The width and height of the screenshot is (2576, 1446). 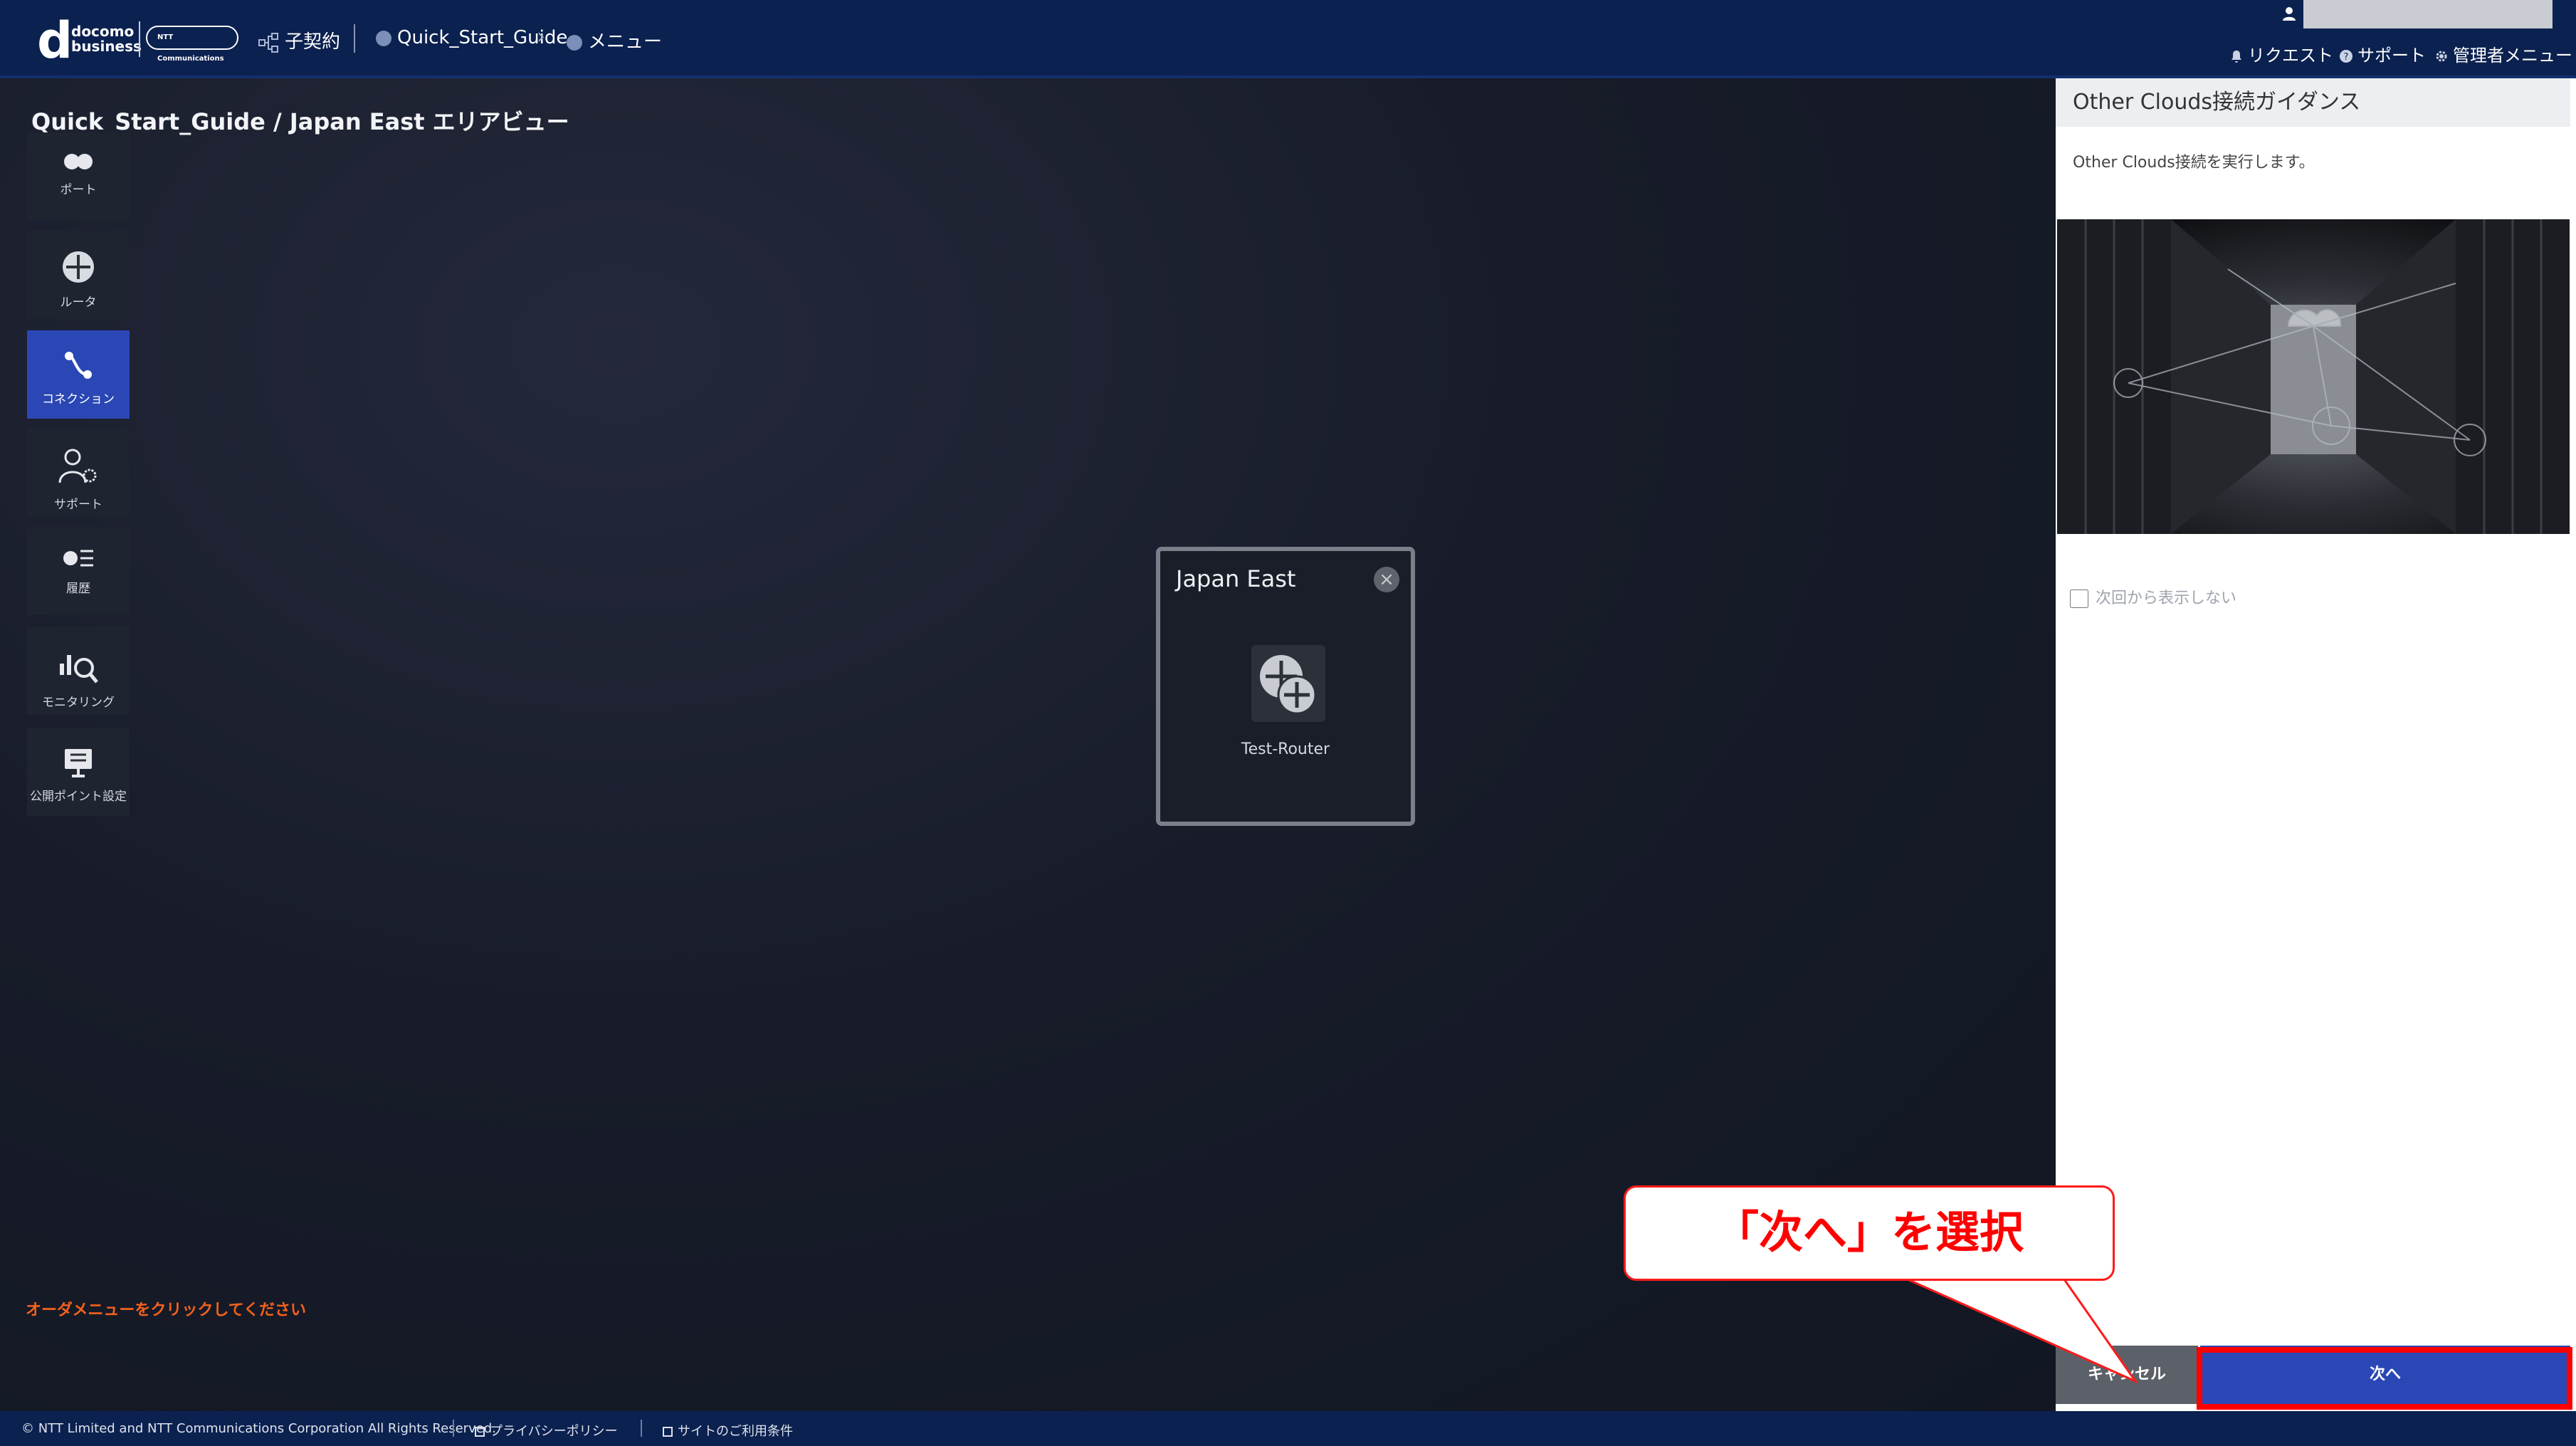 I want to click on sidebar-item-monitoring: モニタリング, so click(x=79, y=671).